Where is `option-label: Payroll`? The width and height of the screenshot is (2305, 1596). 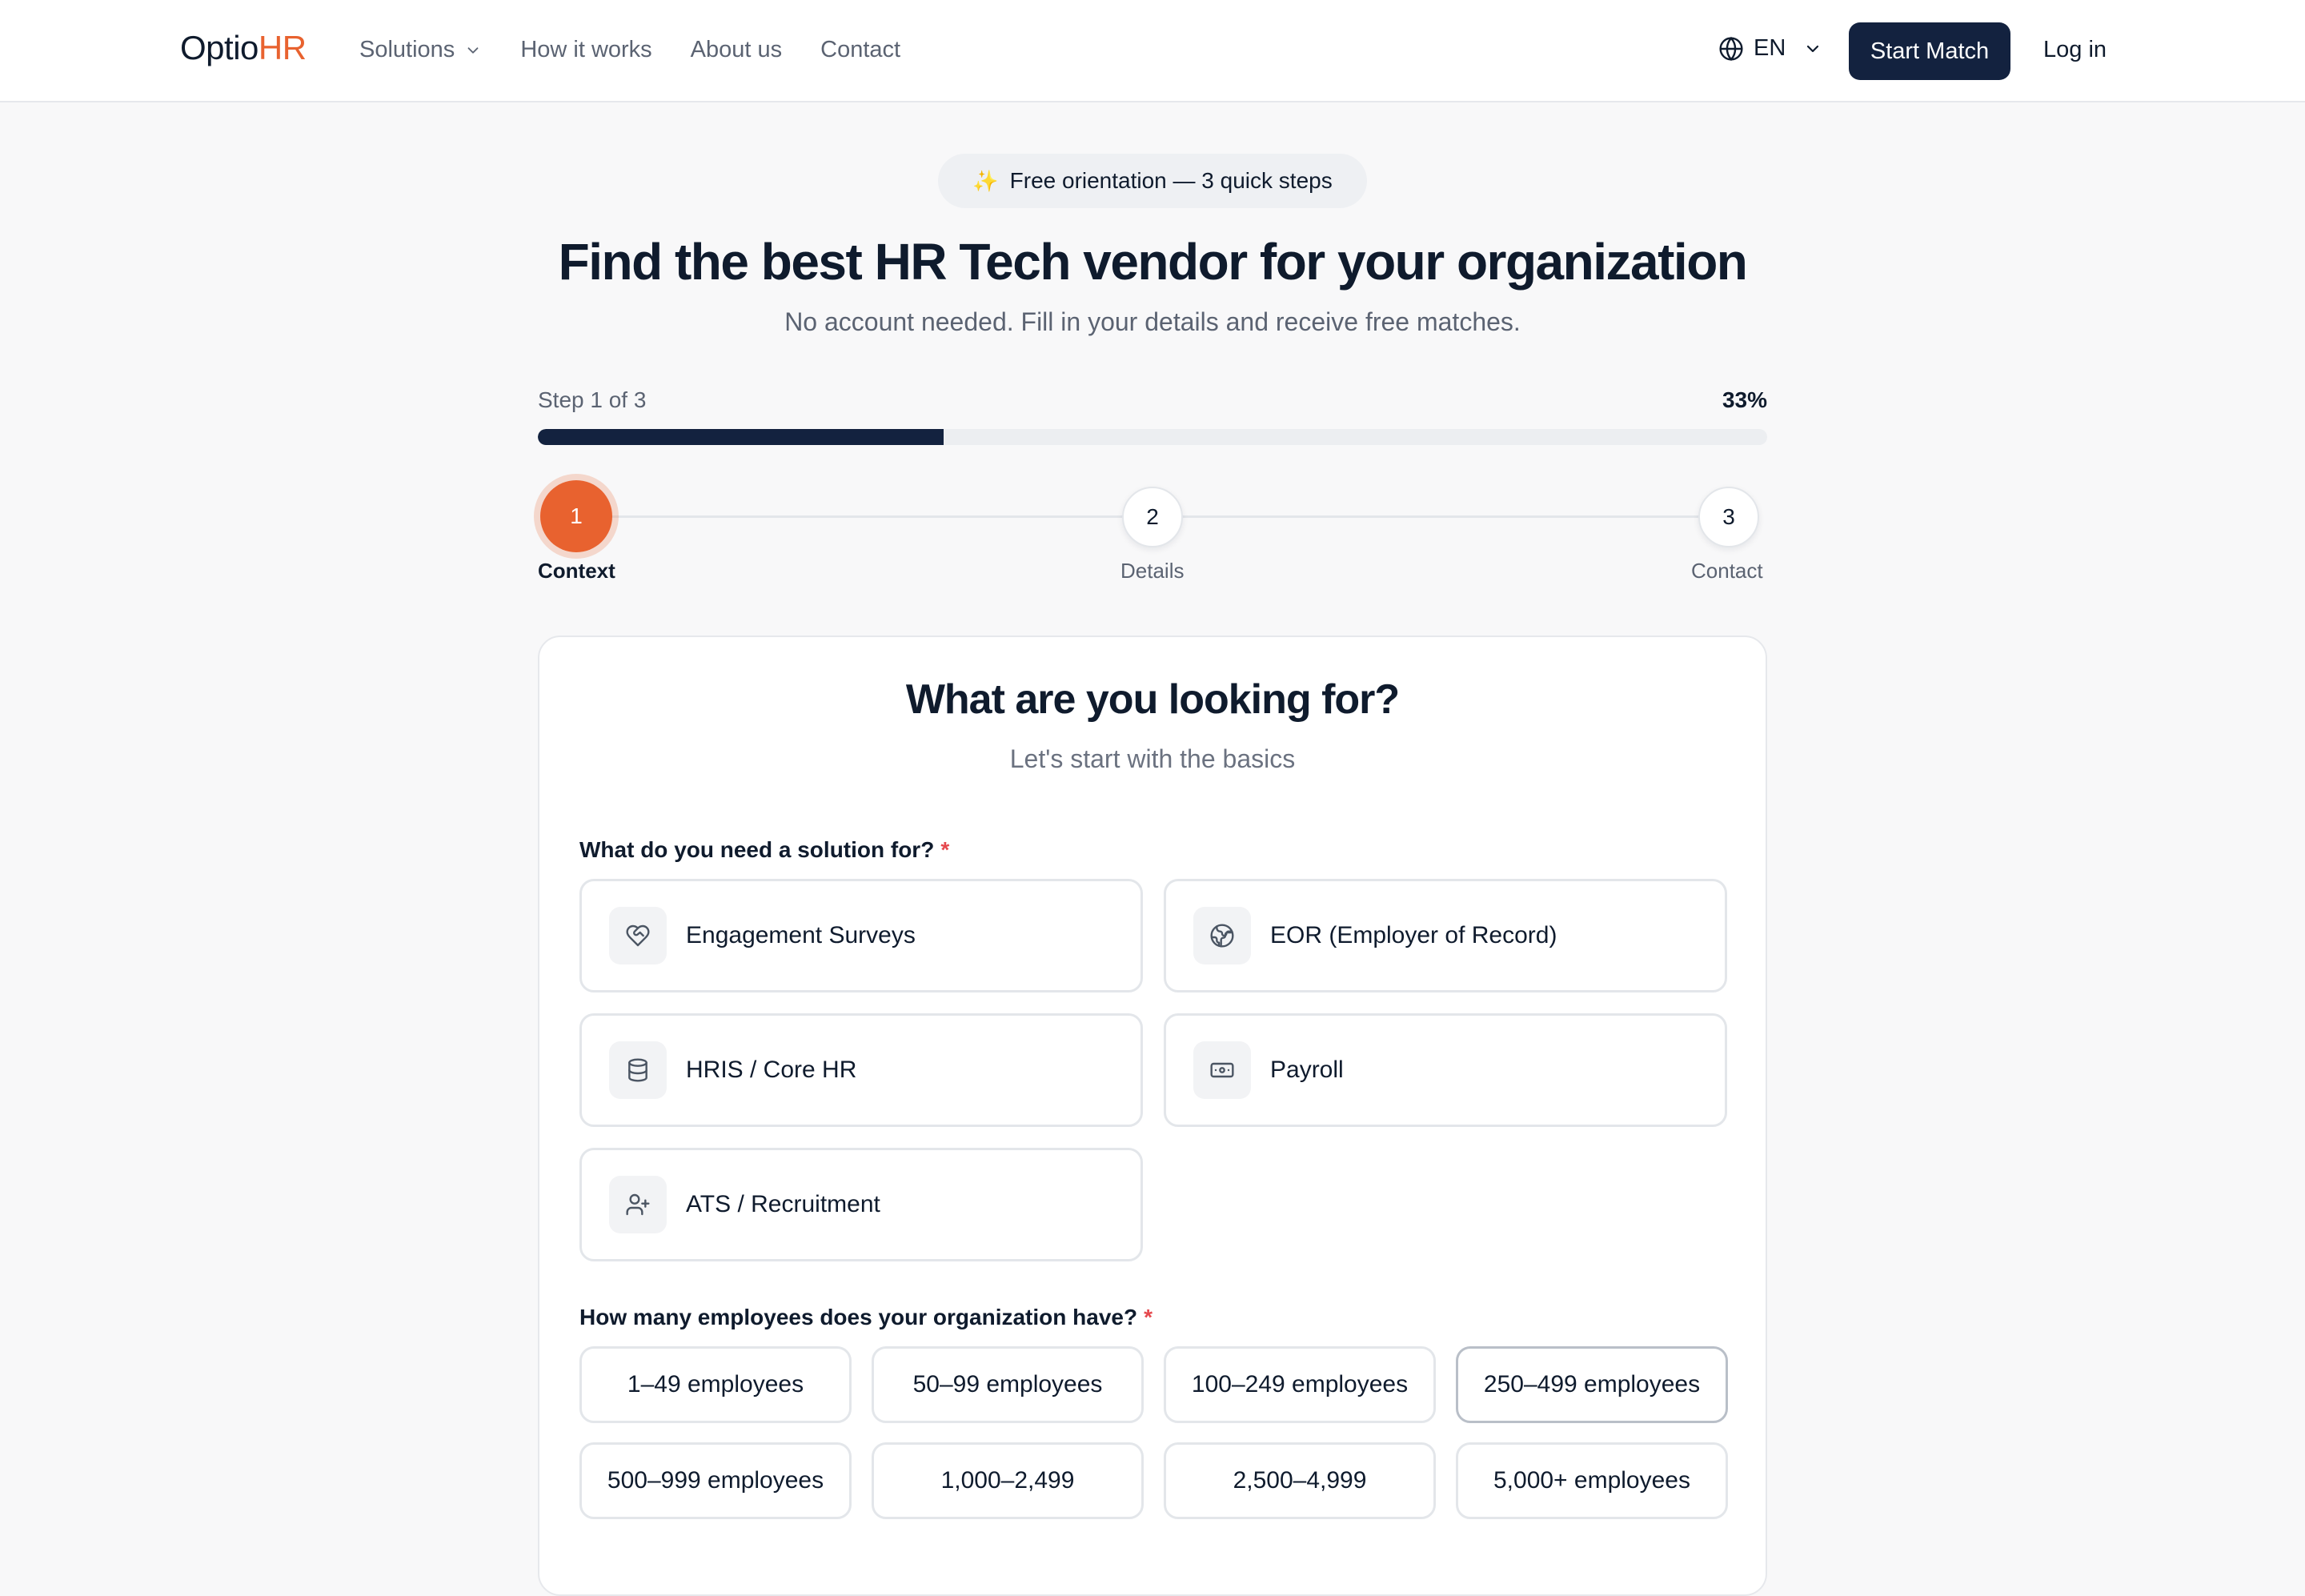 option-label: Payroll is located at coordinates (1307, 1070).